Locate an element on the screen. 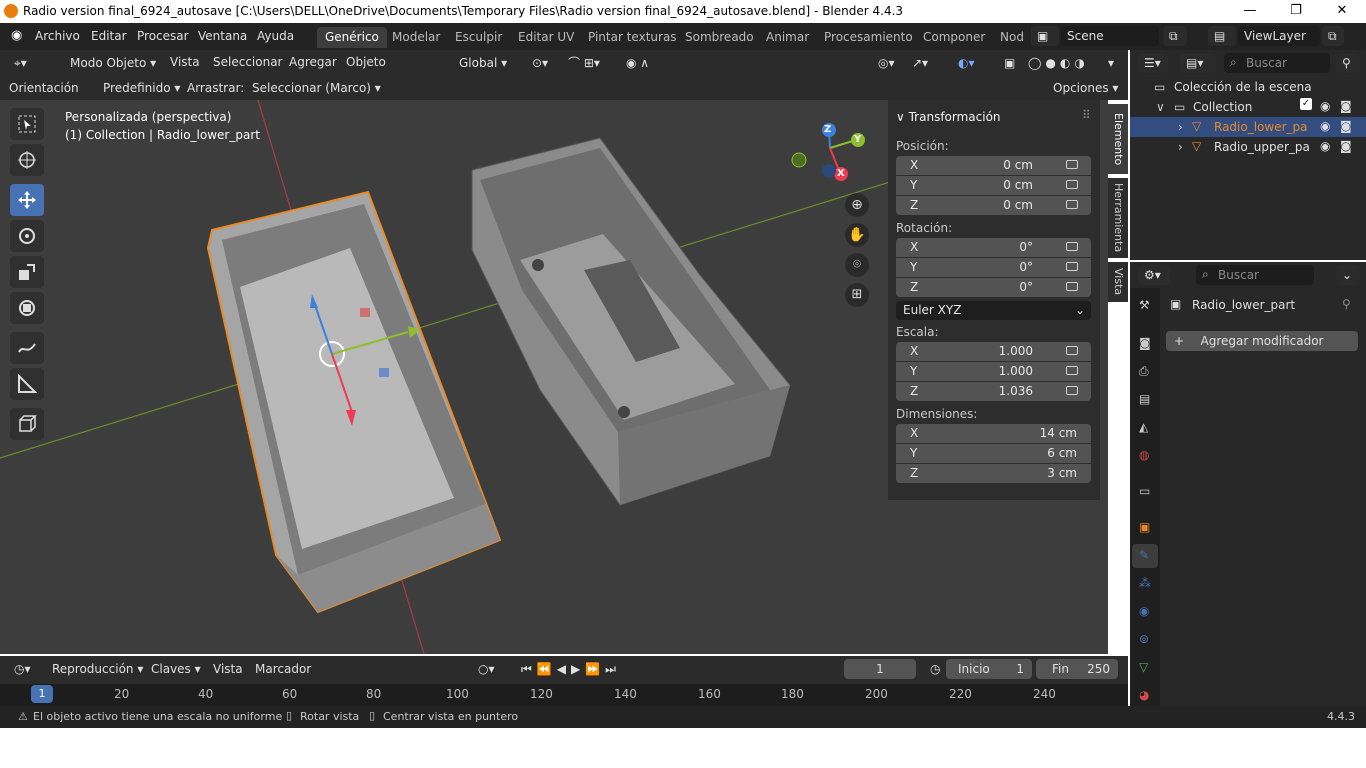 This screenshot has height=768, width=1366. properties-search-input: Buscar is located at coordinates (1255, 275).